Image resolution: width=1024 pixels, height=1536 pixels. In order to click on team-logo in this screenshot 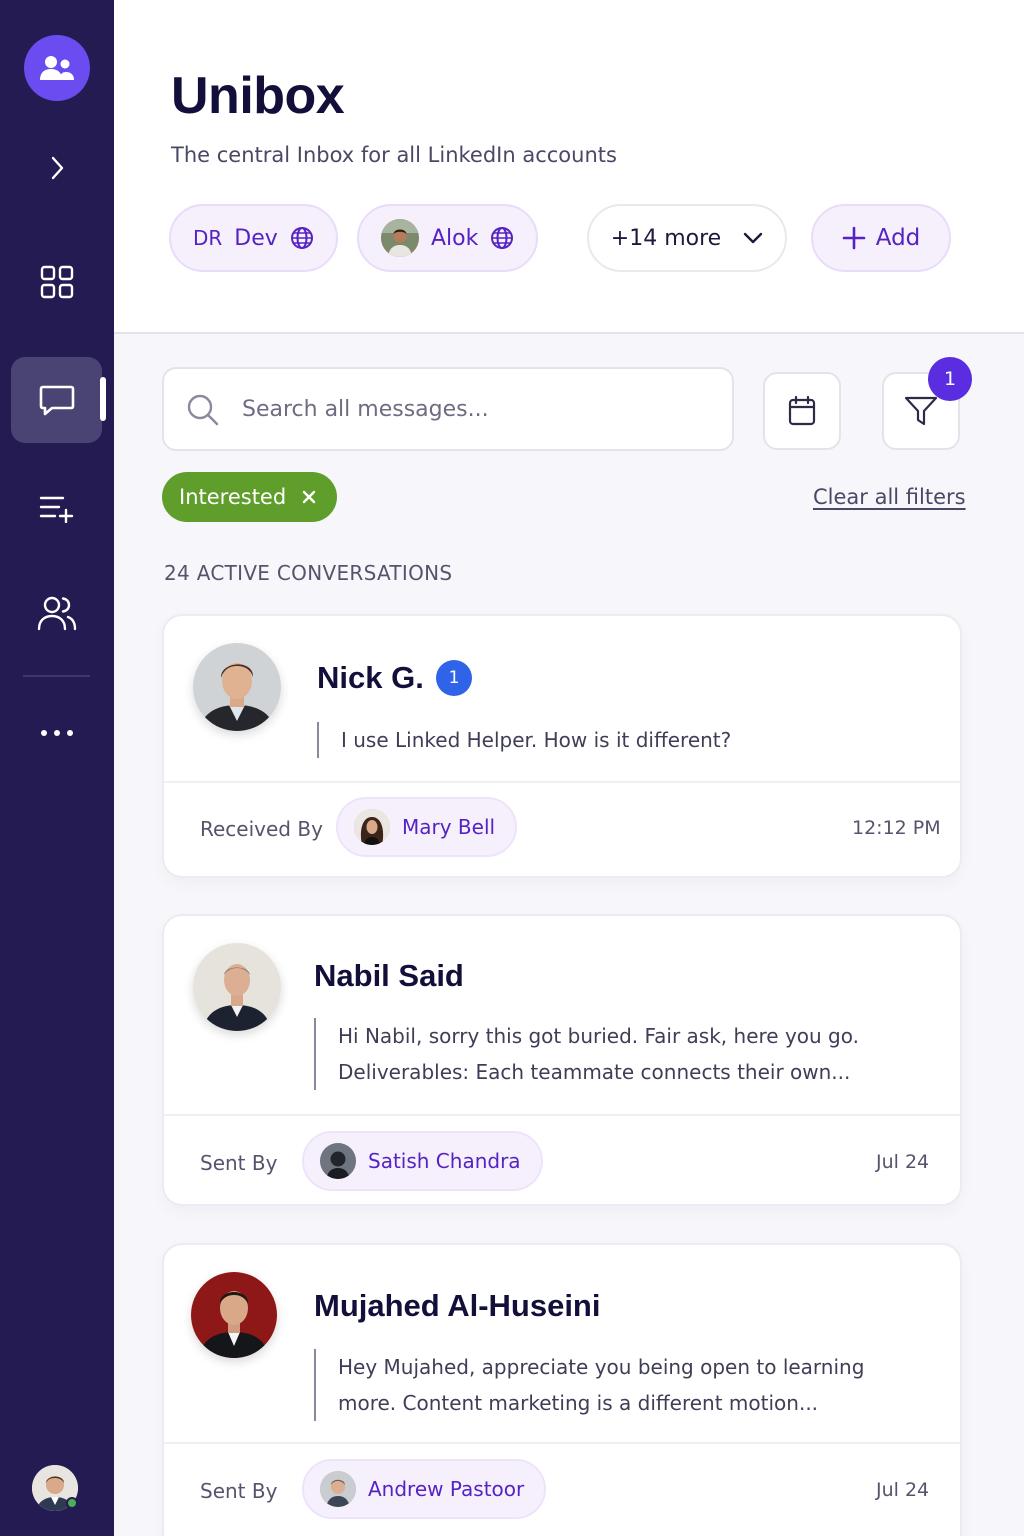, I will do `click(57, 68)`.